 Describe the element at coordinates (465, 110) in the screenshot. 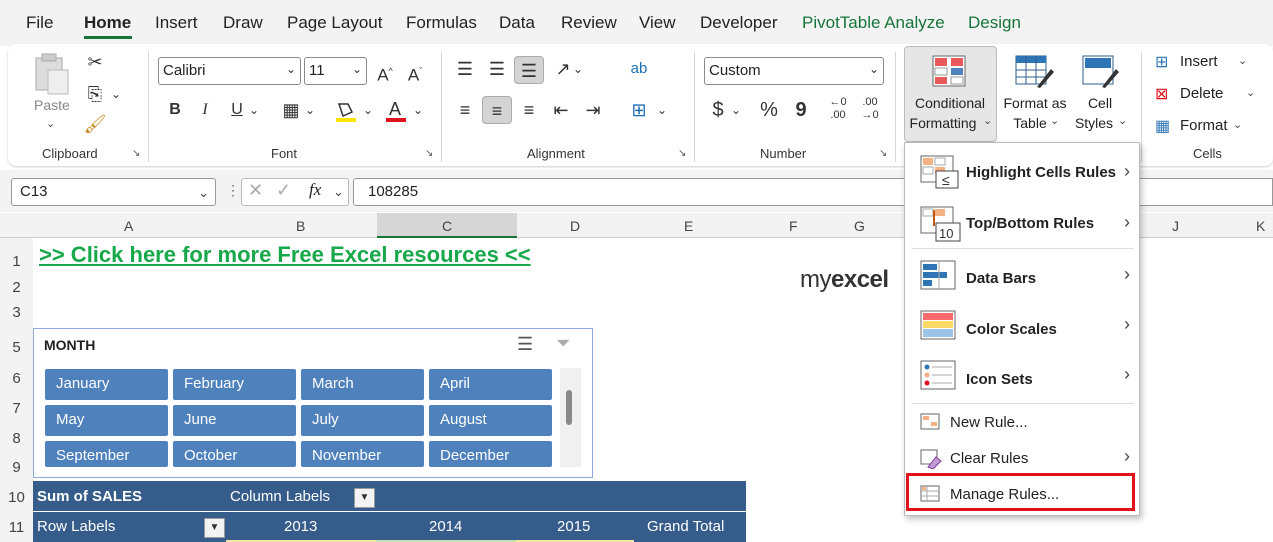

I see `align-left-icon: ≡` at that location.